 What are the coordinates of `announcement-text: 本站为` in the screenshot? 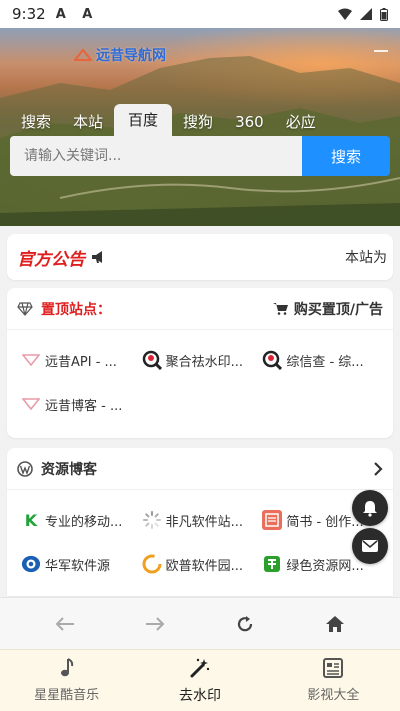 It's located at (366, 258).